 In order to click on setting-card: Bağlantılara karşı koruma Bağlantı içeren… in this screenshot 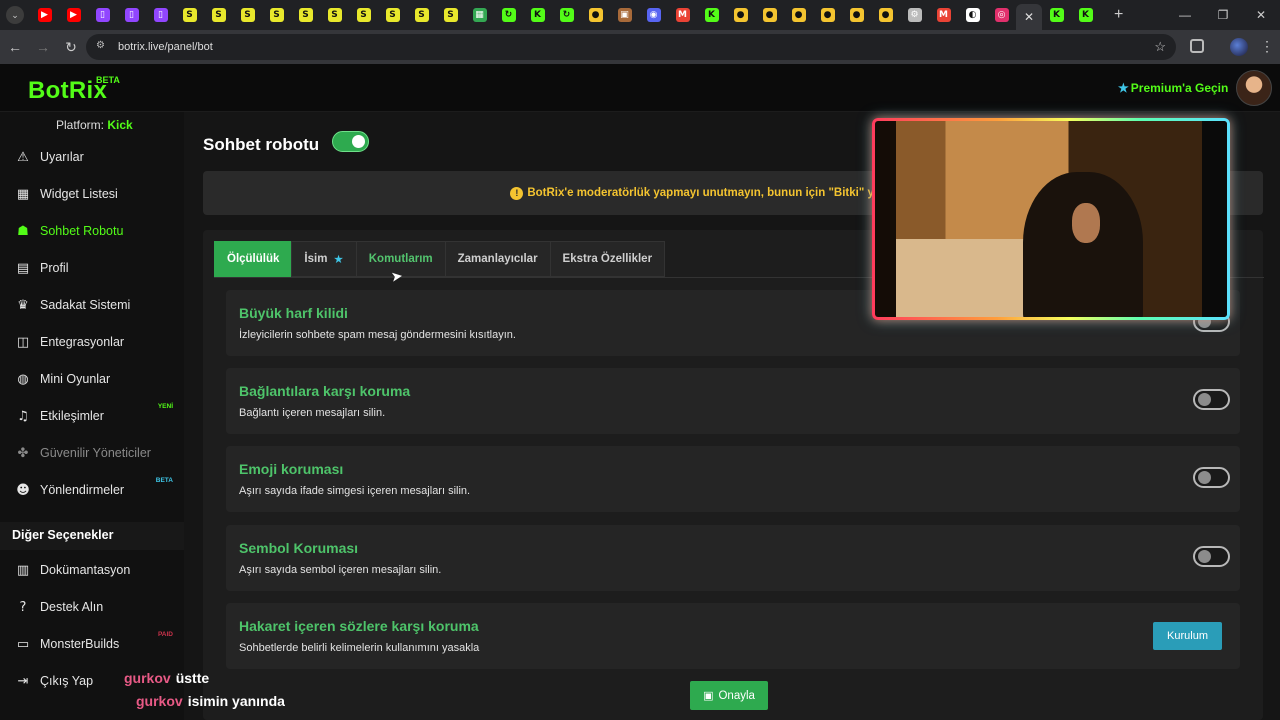, I will do `click(733, 401)`.